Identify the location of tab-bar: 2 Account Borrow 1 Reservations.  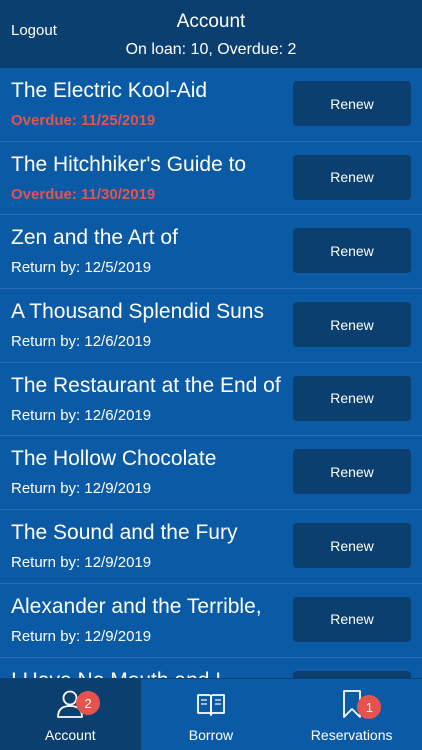
(211, 714).